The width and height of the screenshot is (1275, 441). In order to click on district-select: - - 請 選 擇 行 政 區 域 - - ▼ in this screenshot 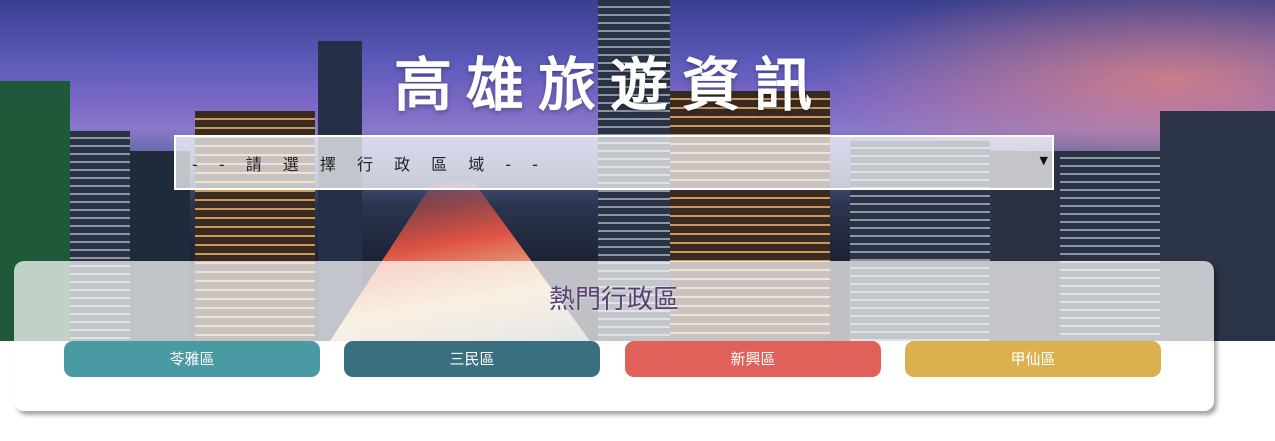, I will do `click(614, 162)`.